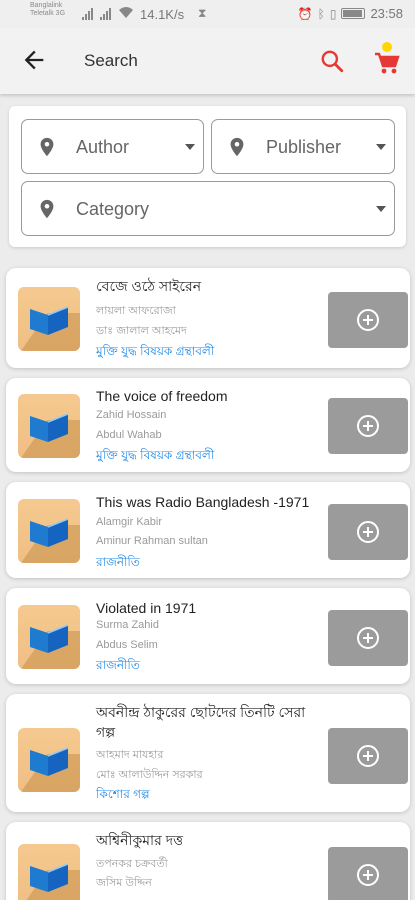  I want to click on wifi-icon, so click(126, 14).